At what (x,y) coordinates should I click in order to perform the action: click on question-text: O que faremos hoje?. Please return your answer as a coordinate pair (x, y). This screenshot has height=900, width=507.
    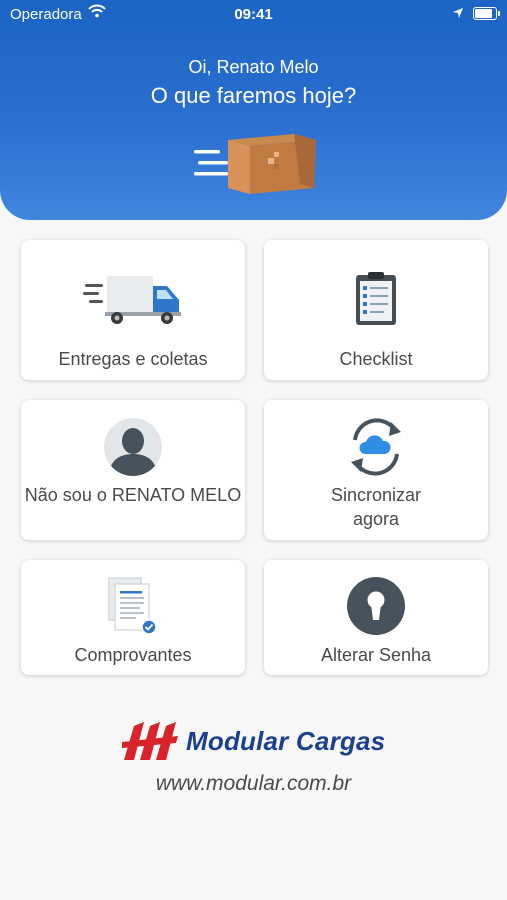
    Looking at the image, I should click on (253, 95).